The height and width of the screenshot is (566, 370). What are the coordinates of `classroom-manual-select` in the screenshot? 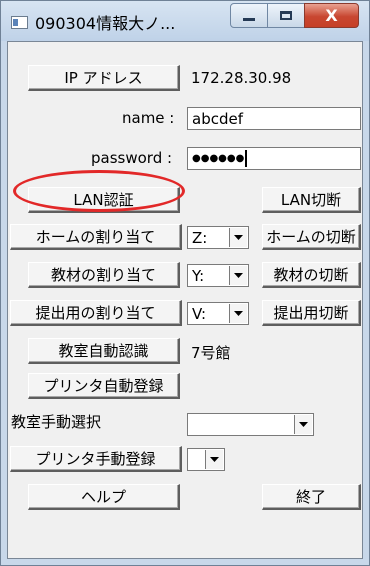 It's located at (250, 424).